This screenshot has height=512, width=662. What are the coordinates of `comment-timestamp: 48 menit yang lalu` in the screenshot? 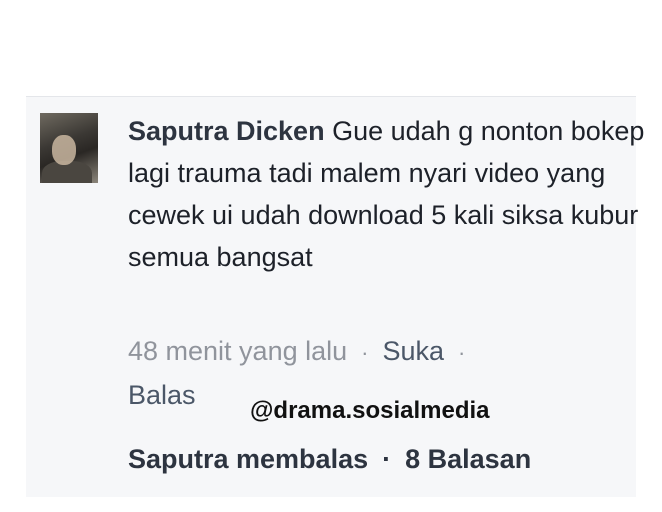 It's located at (237, 351).